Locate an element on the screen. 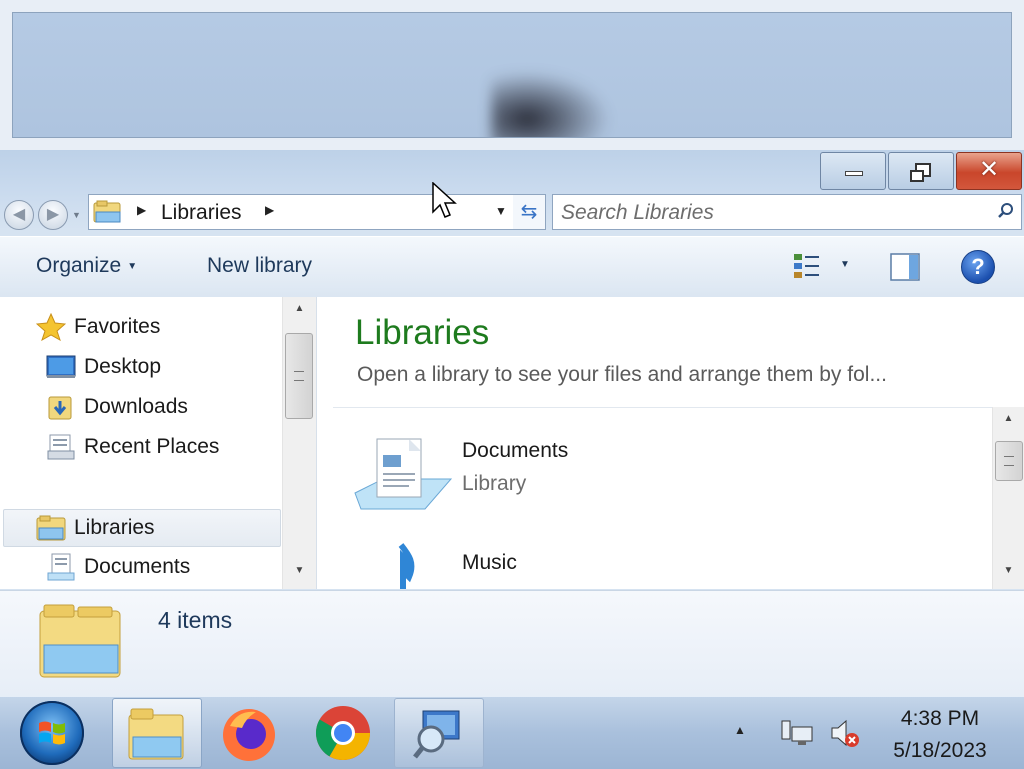 Image resolution: width=1024 pixels, height=769 pixels. breadcrumb-chevron-icon: ▶ is located at coordinates (269, 210).